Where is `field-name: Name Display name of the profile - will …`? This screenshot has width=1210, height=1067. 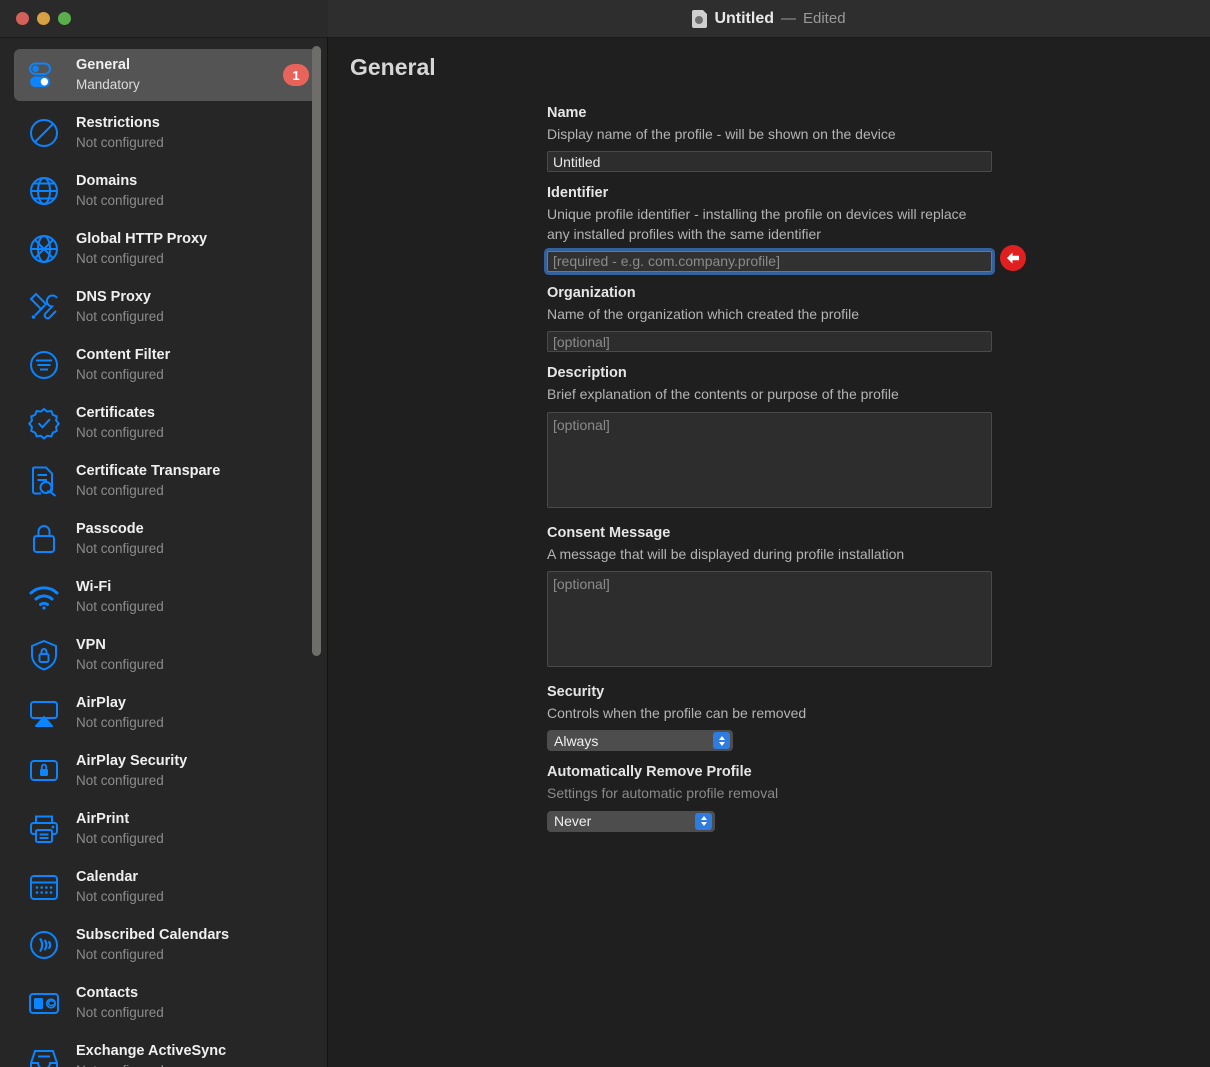
field-name: Name Display name of the profile - will … is located at coordinates (769, 138).